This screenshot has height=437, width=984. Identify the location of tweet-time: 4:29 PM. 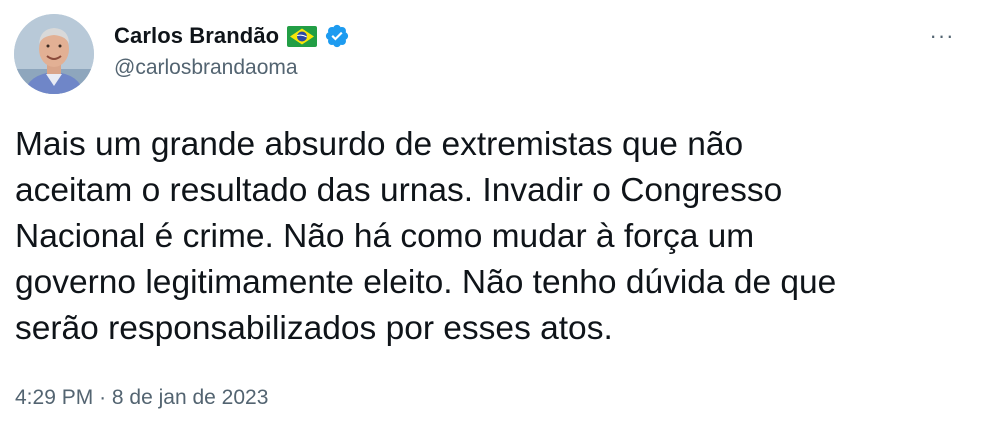
(54, 397).